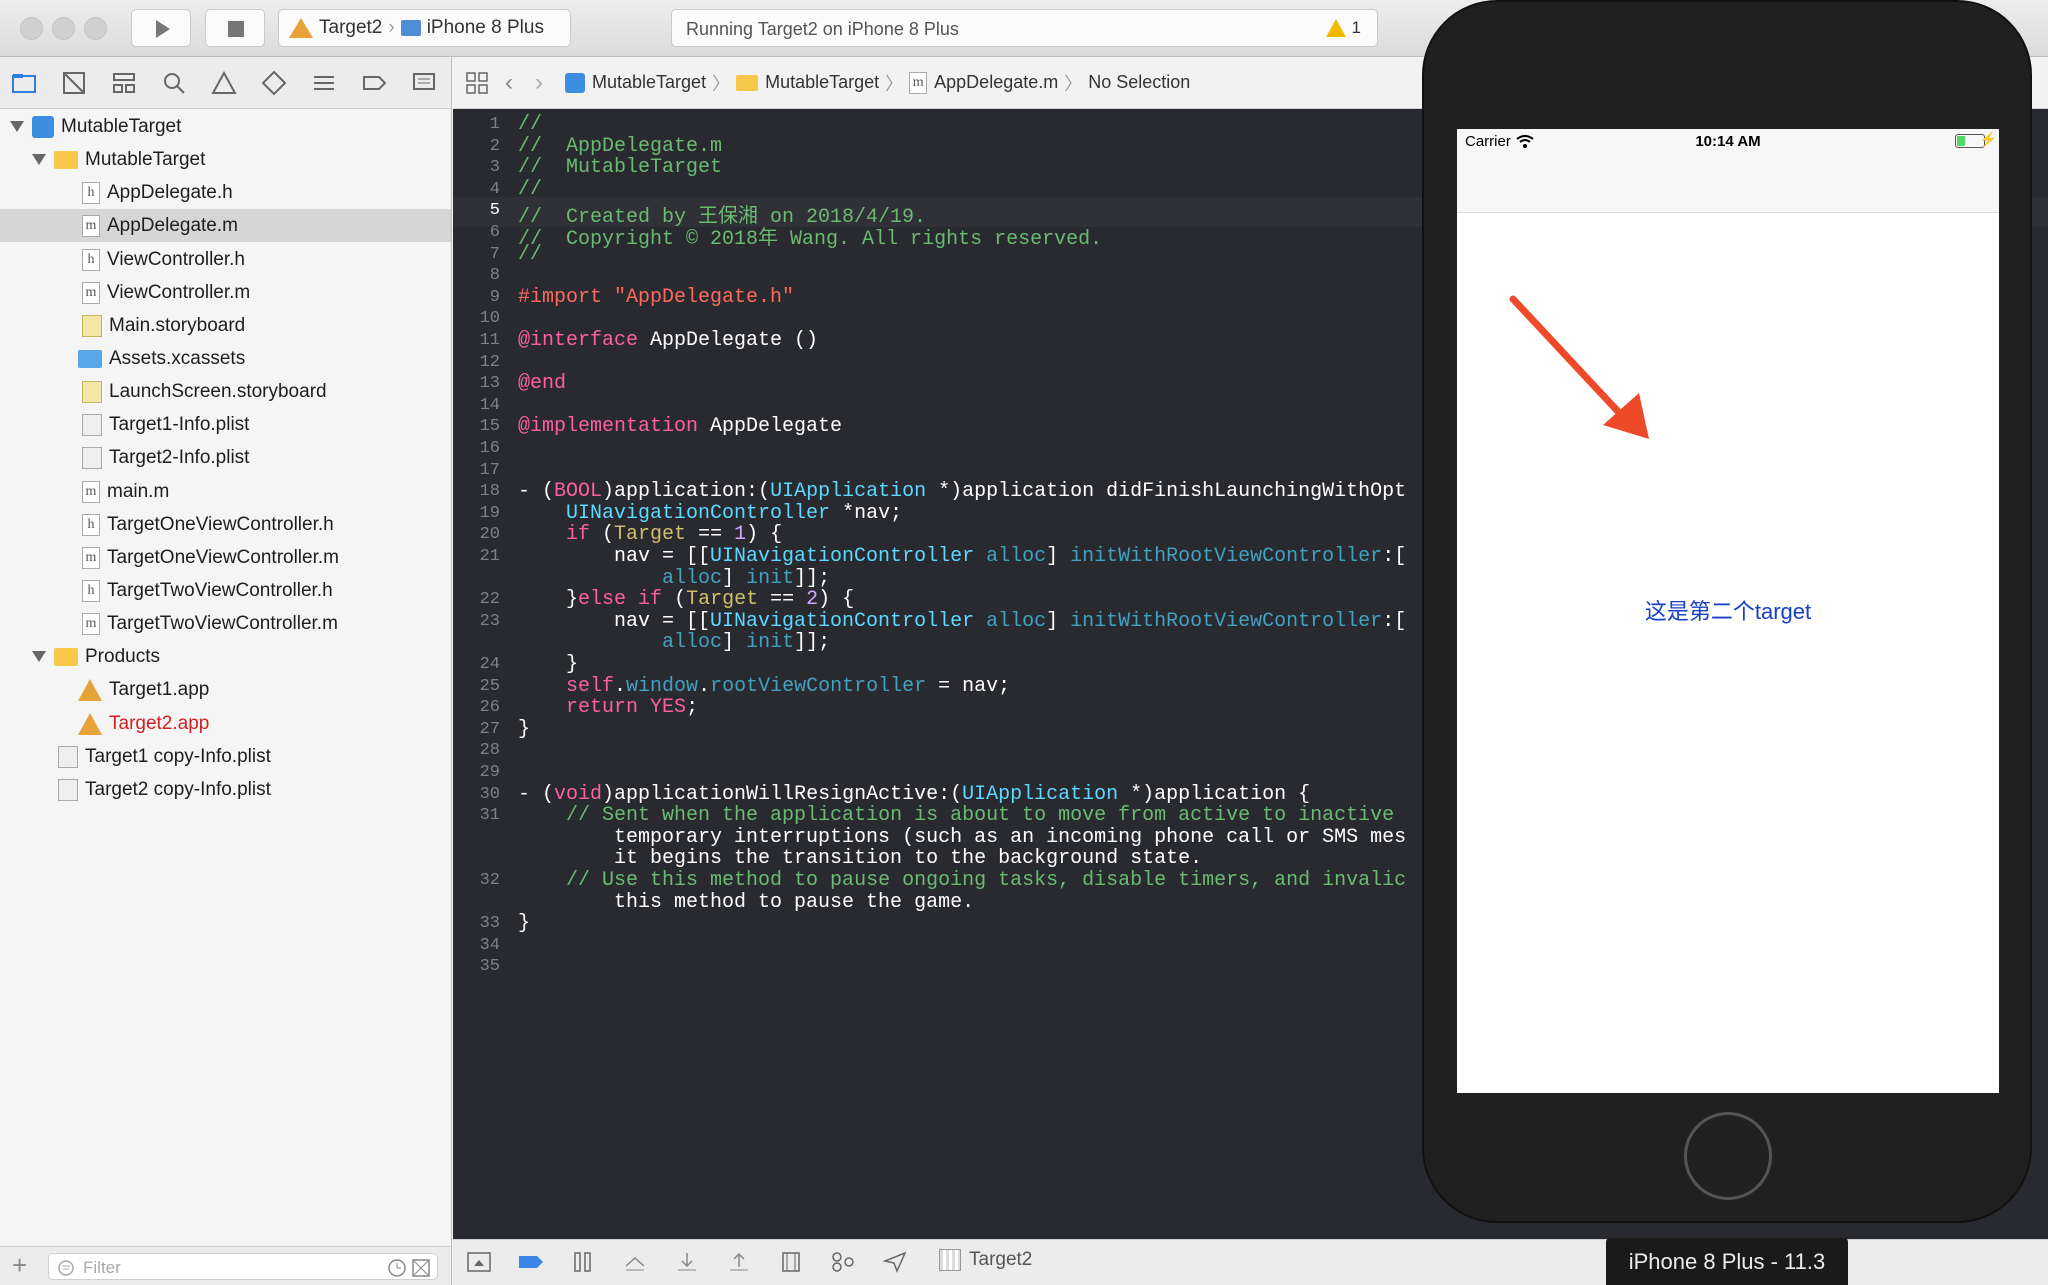  I want to click on breadcrumb-selection: No Selection, so click(1139, 82).